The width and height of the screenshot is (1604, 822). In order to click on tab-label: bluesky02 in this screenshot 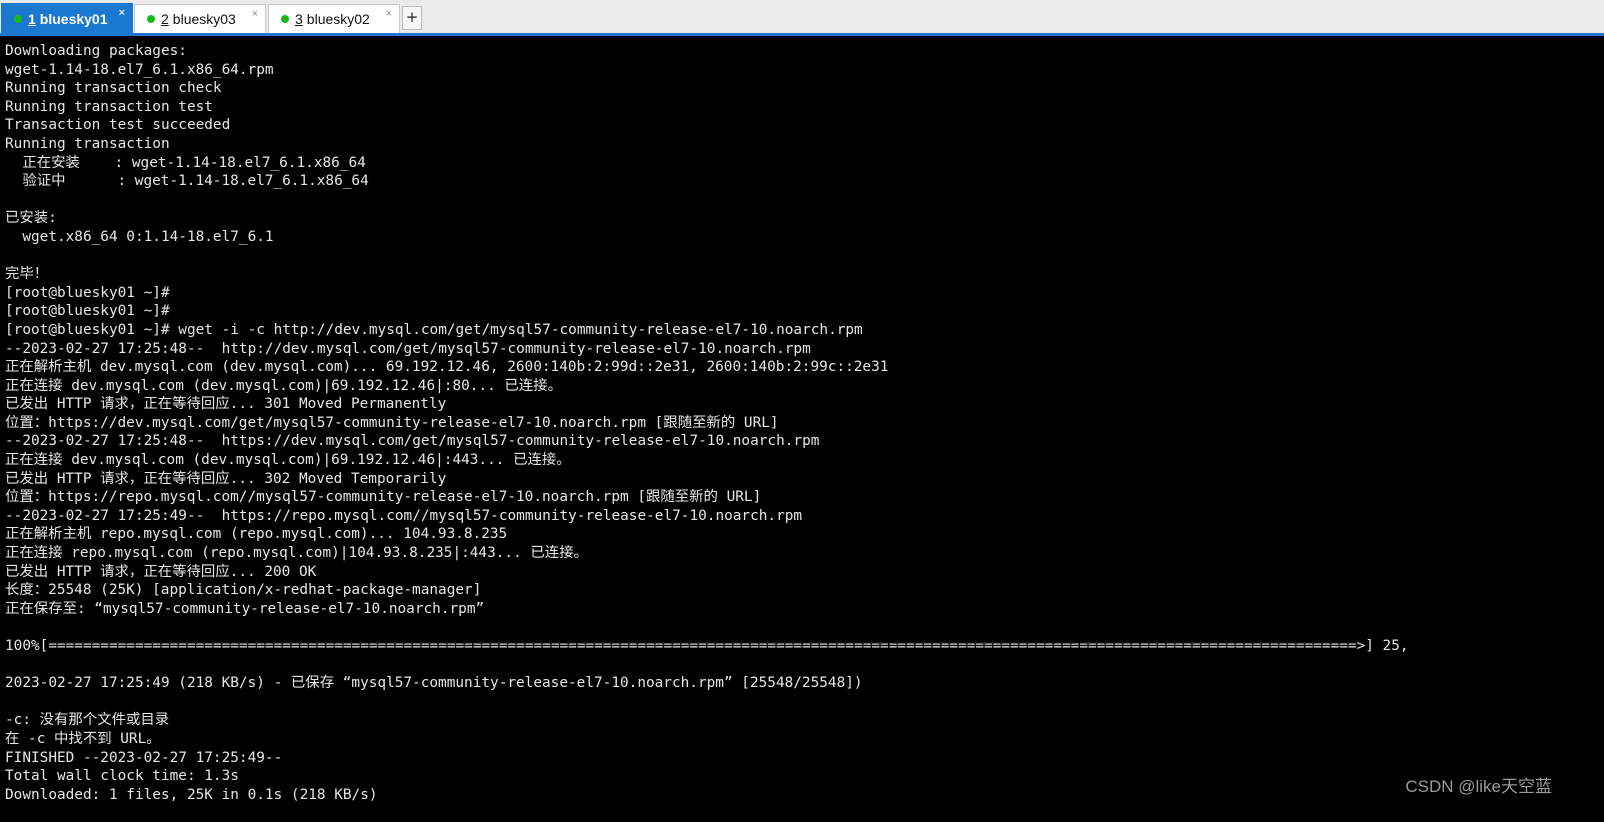, I will do `click(338, 19)`.